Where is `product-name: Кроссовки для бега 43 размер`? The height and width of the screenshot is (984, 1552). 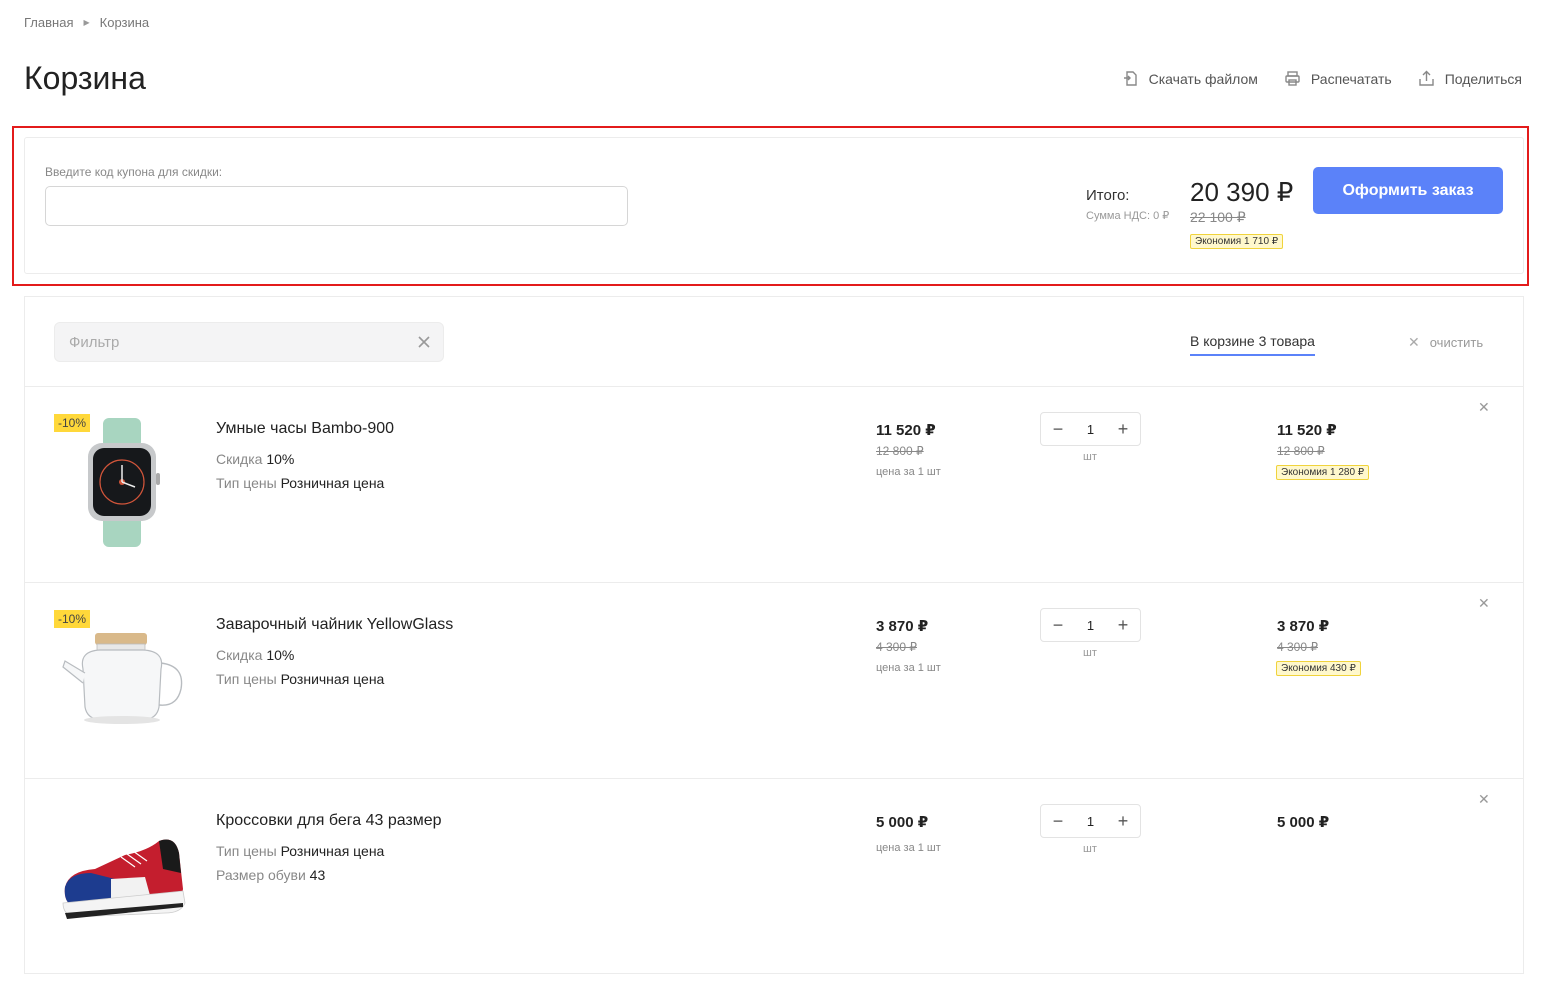
product-name: Кроссовки для бега 43 размер is located at coordinates (329, 821).